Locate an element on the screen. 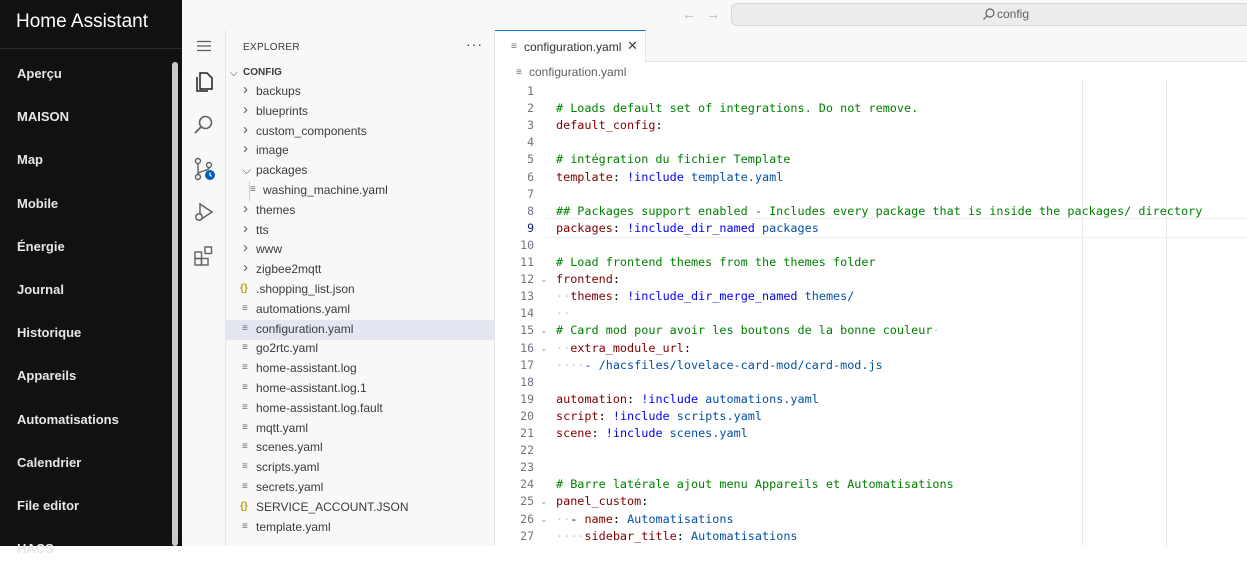 This screenshot has height=570, width=1247. ha-nav-item: Map is located at coordinates (30, 159).